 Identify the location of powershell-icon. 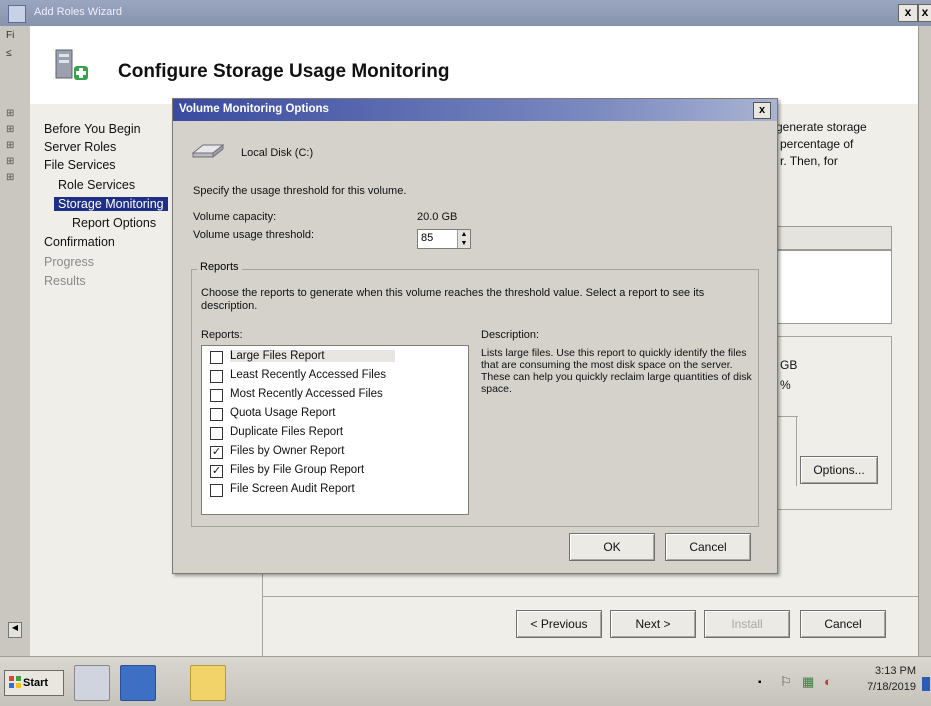
(138, 683).